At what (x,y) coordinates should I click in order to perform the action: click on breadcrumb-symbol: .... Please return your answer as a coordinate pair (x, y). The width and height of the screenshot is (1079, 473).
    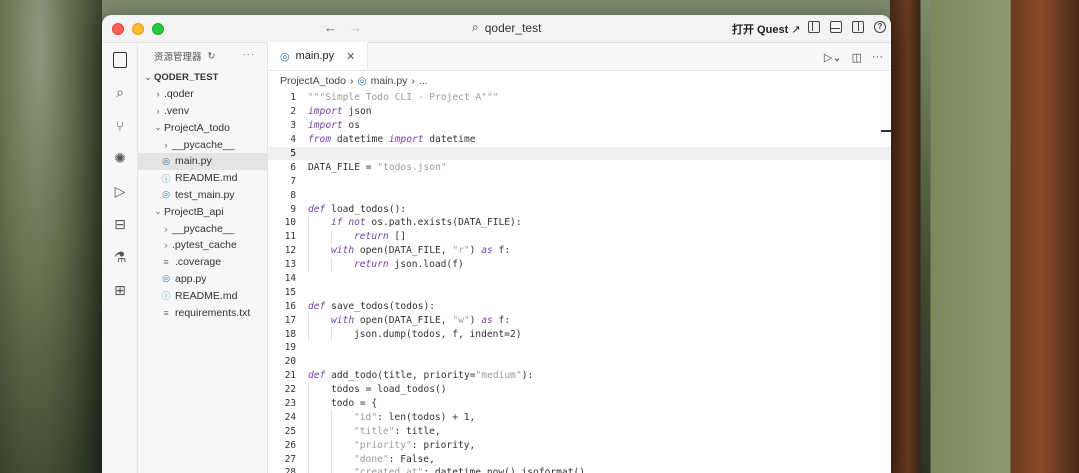
    Looking at the image, I should click on (423, 81).